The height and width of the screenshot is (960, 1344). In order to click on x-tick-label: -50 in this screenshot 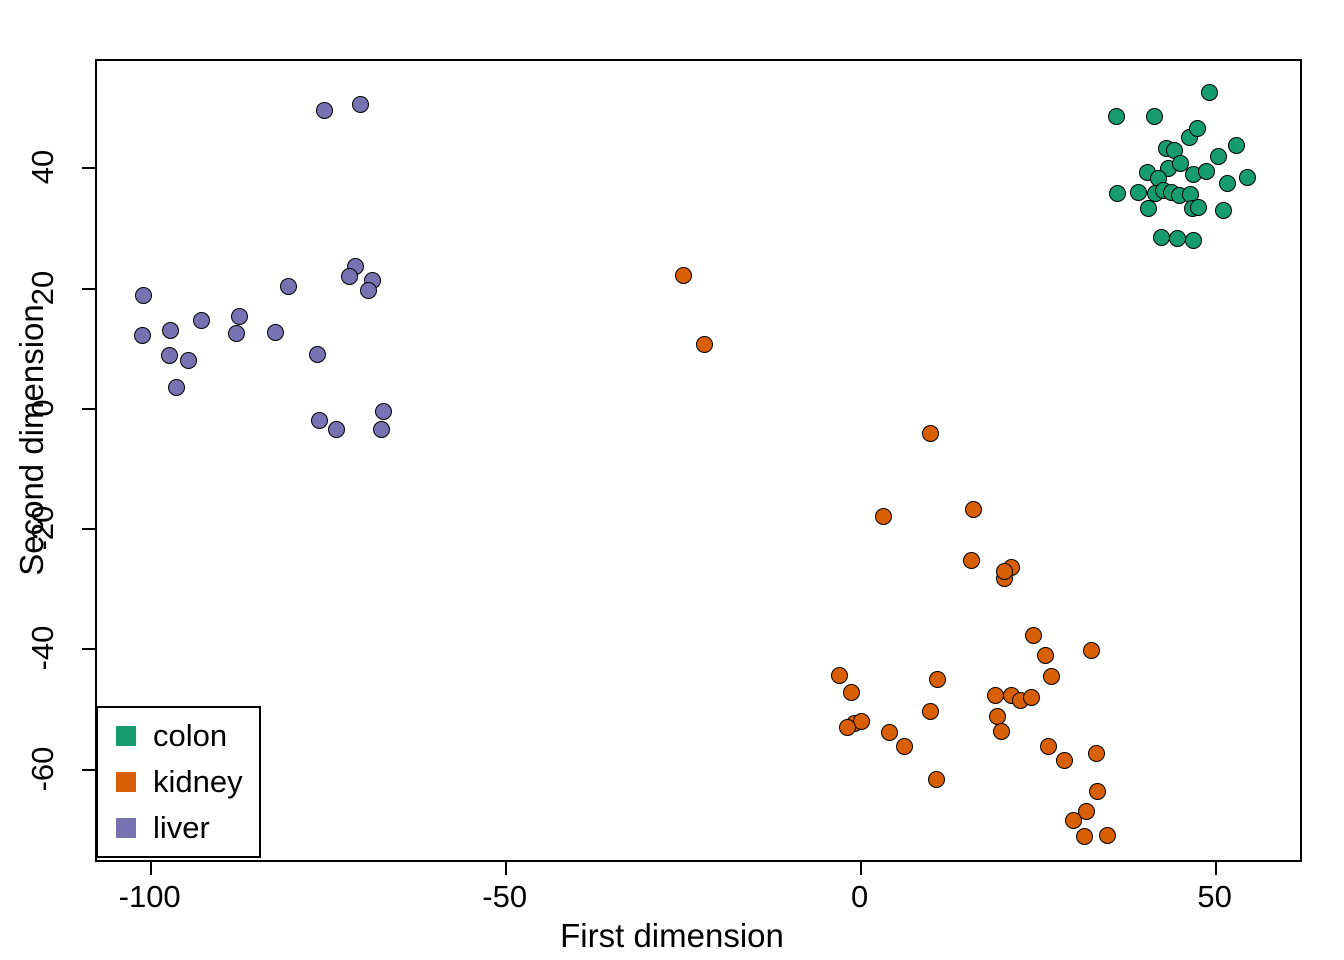, I will do `click(505, 896)`.